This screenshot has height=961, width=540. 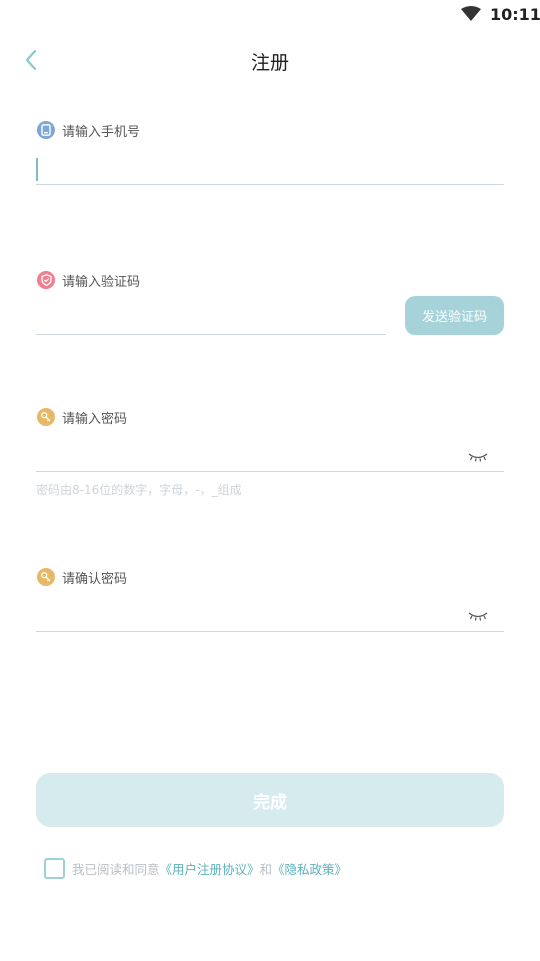 I want to click on password-input, so click(x=246, y=454).